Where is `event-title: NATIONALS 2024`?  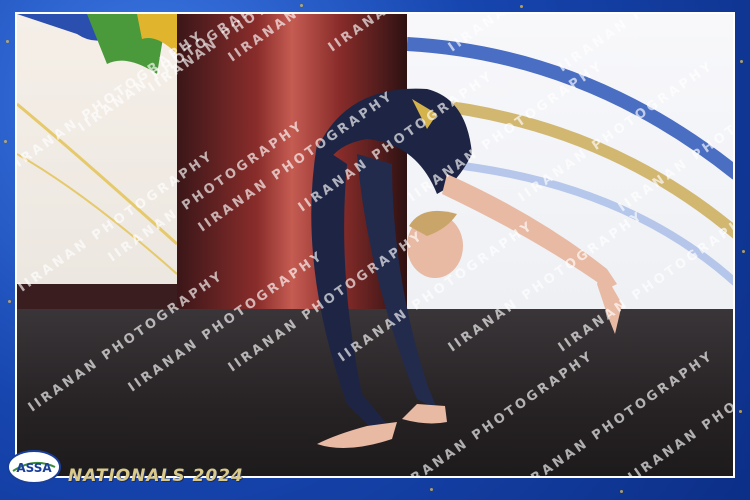
event-title: NATIONALS 2024 is located at coordinates (156, 476).